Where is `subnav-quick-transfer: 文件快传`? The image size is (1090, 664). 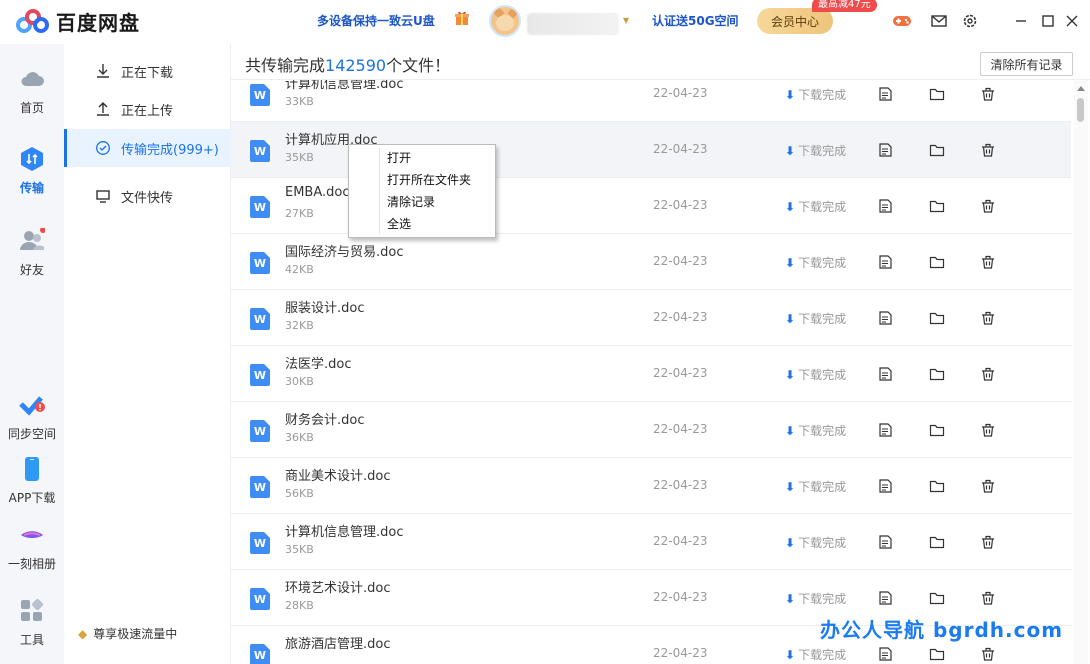 subnav-quick-transfer: 文件快传 is located at coordinates (147, 196).